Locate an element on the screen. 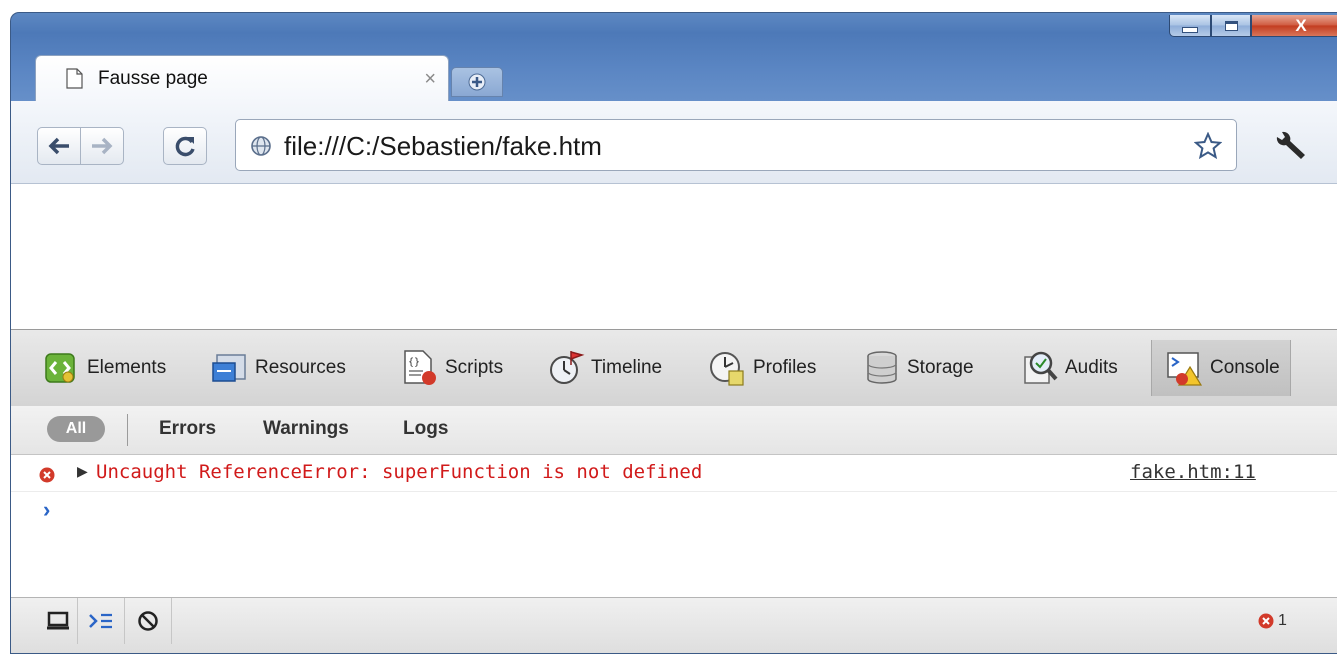 This screenshot has width=1337, height=654. reload-icon is located at coordinates (185, 146).